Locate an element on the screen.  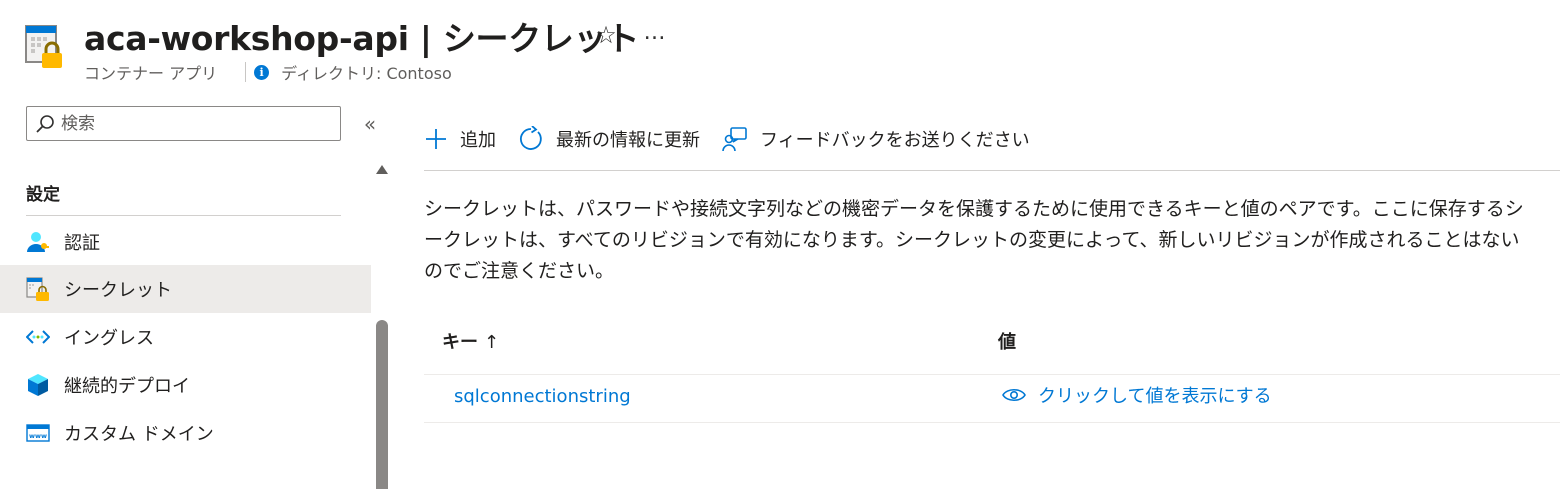
sidebar-item-auth: 認証 is located at coordinates (185, 242).